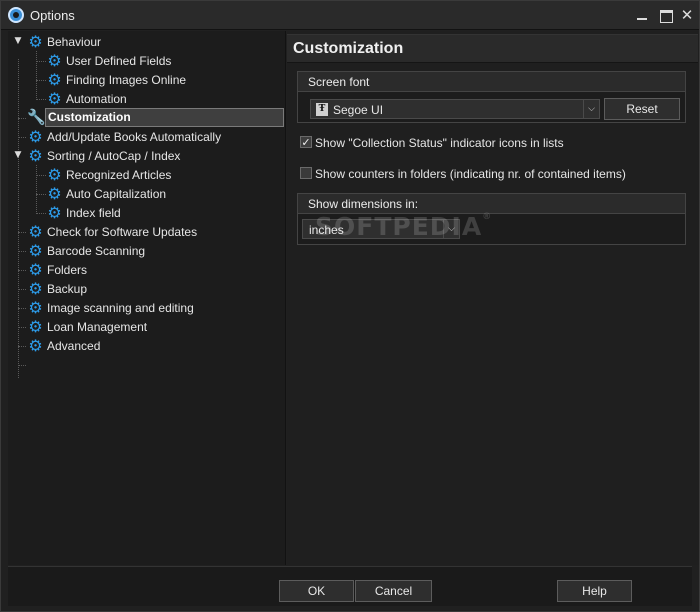 The width and height of the screenshot is (700, 612). I want to click on minimize-icon, so click(642, 15).